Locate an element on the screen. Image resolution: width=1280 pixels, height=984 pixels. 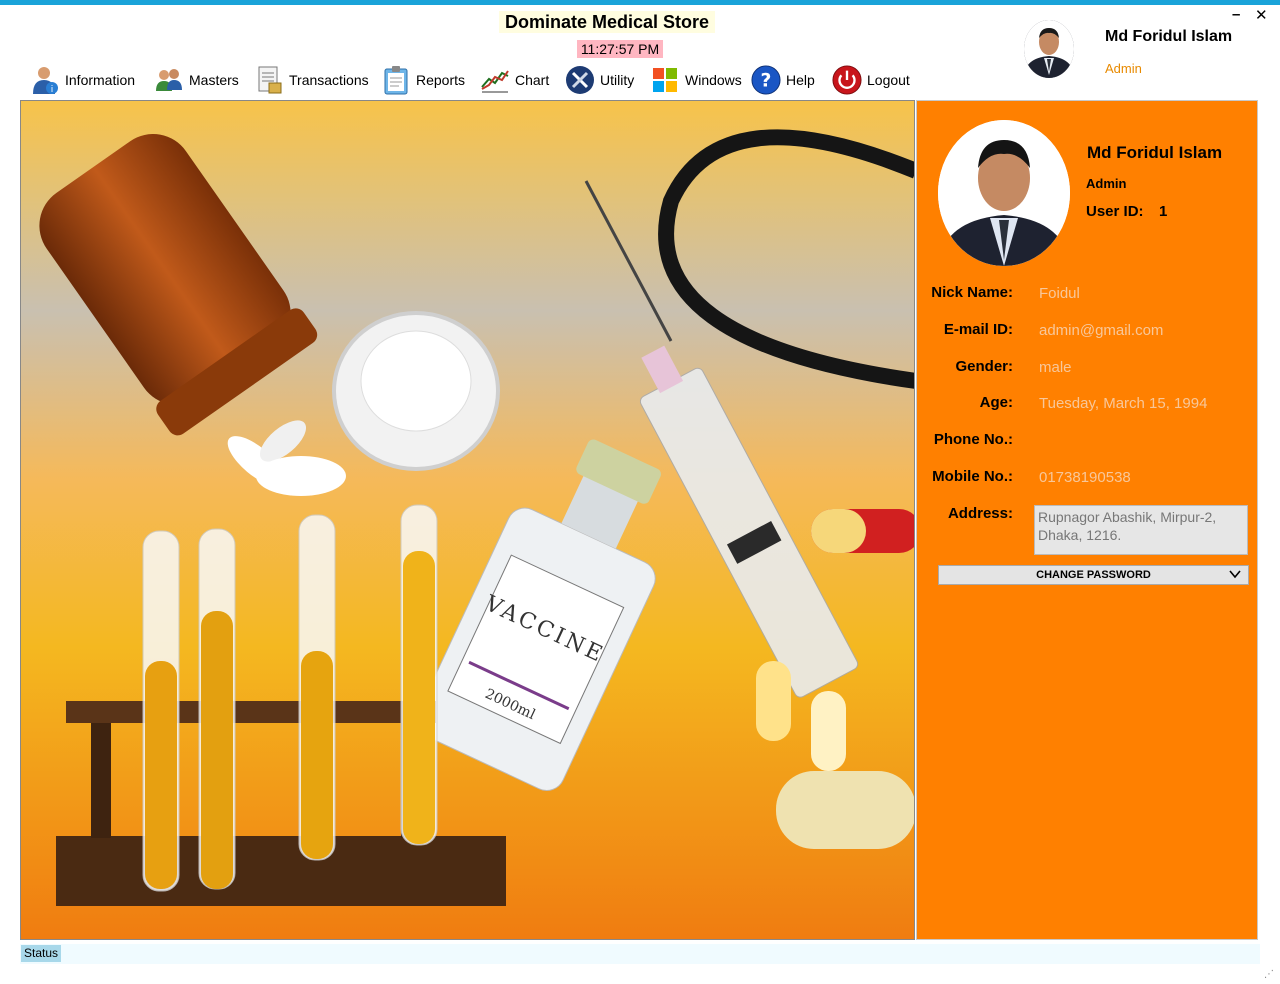
clipboard-report-icon is located at coordinates (396, 80).